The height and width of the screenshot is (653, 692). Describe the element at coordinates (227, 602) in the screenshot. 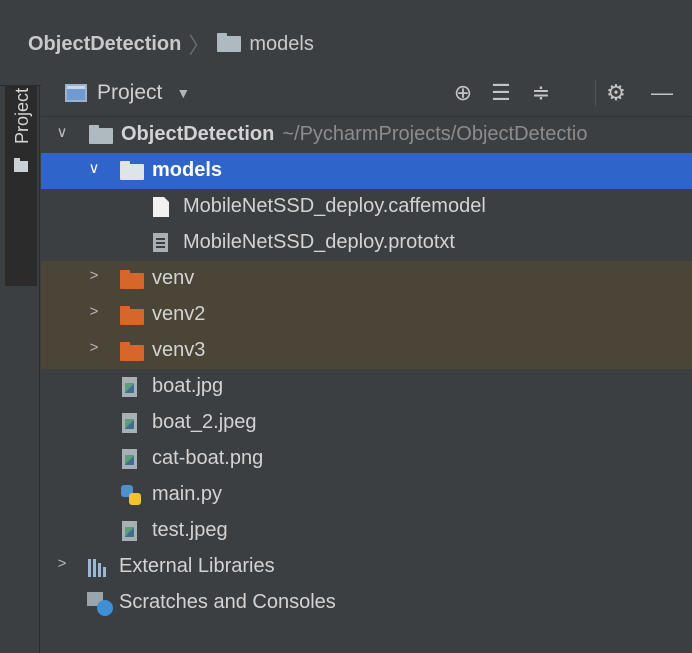

I see `tree-label: Scratches and Consoles` at that location.